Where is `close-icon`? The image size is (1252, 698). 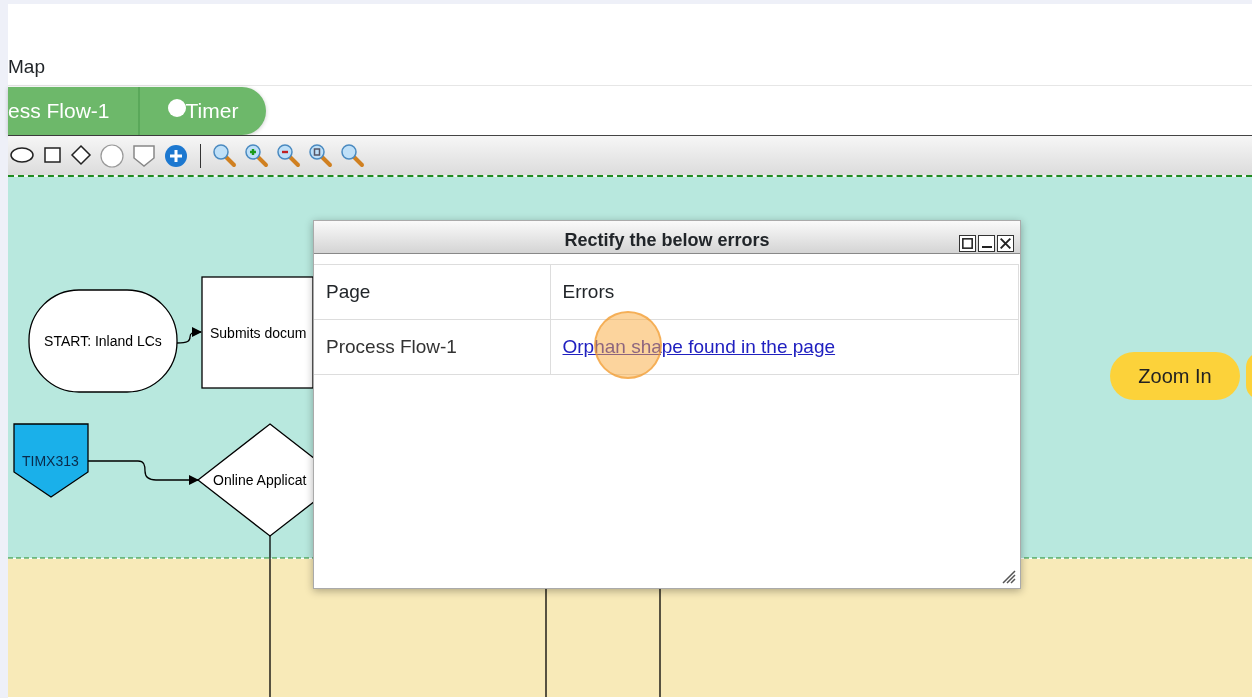
close-icon is located at coordinates (1005, 243).